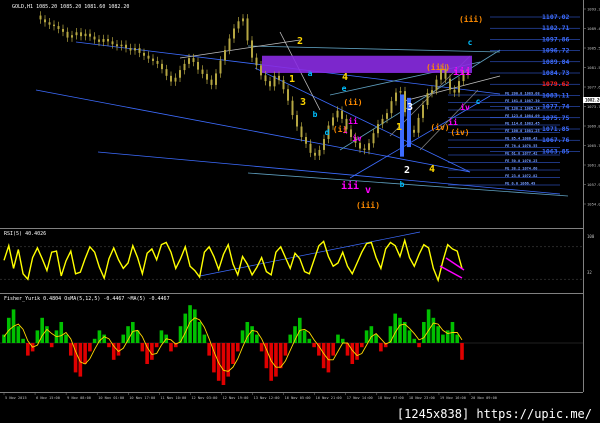 Image resolution: width=600 pixels, height=423 pixels. What do you see at coordinates (391, 398) in the screenshot?
I see `time-tick-label-12: 18 Nov 07:00` at bounding box center [391, 398].